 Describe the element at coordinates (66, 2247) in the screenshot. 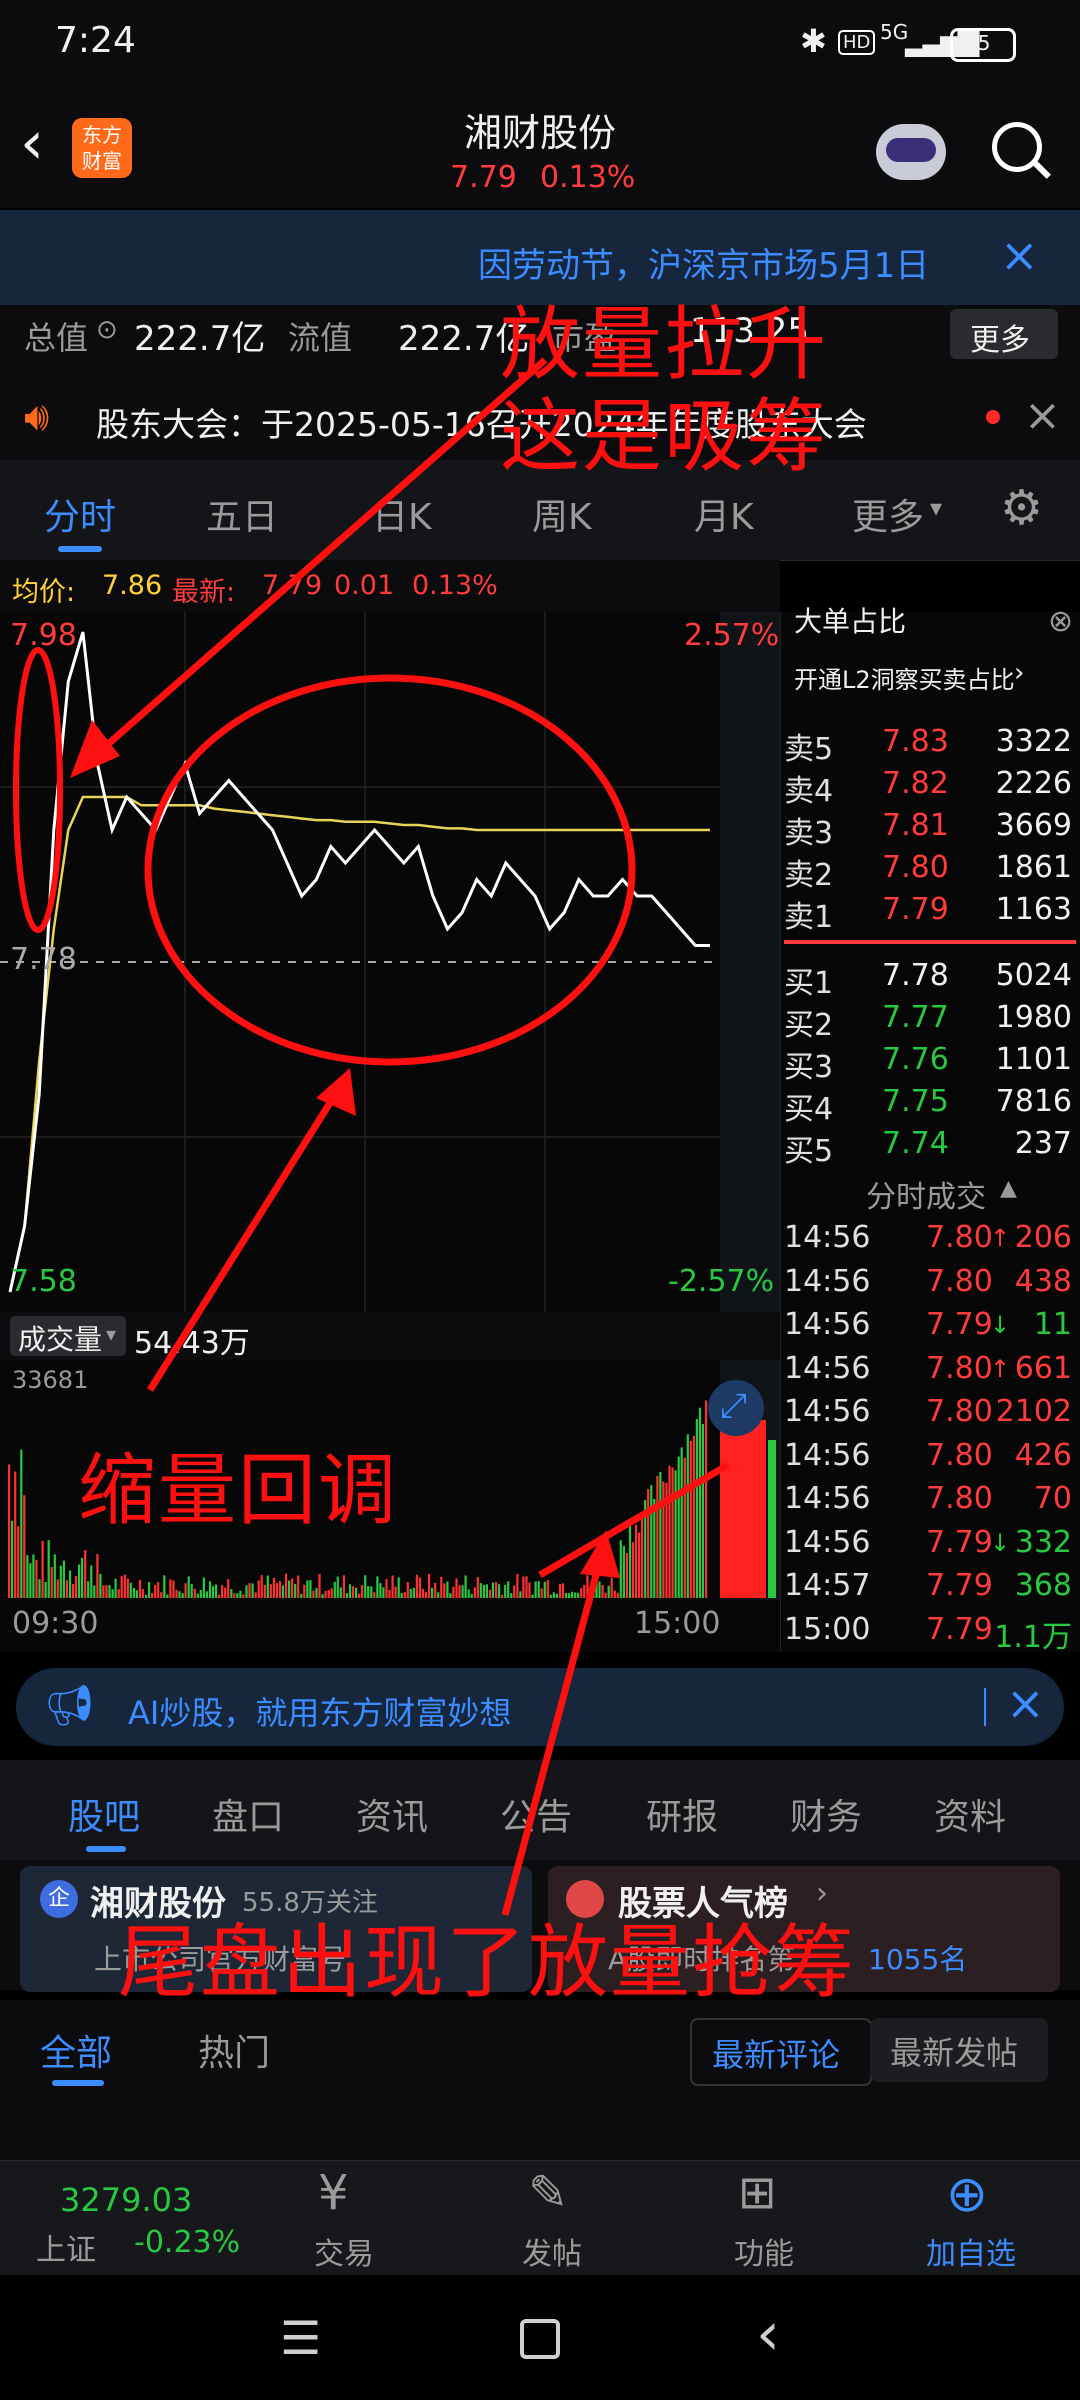

I see `index-name: 上证` at that location.